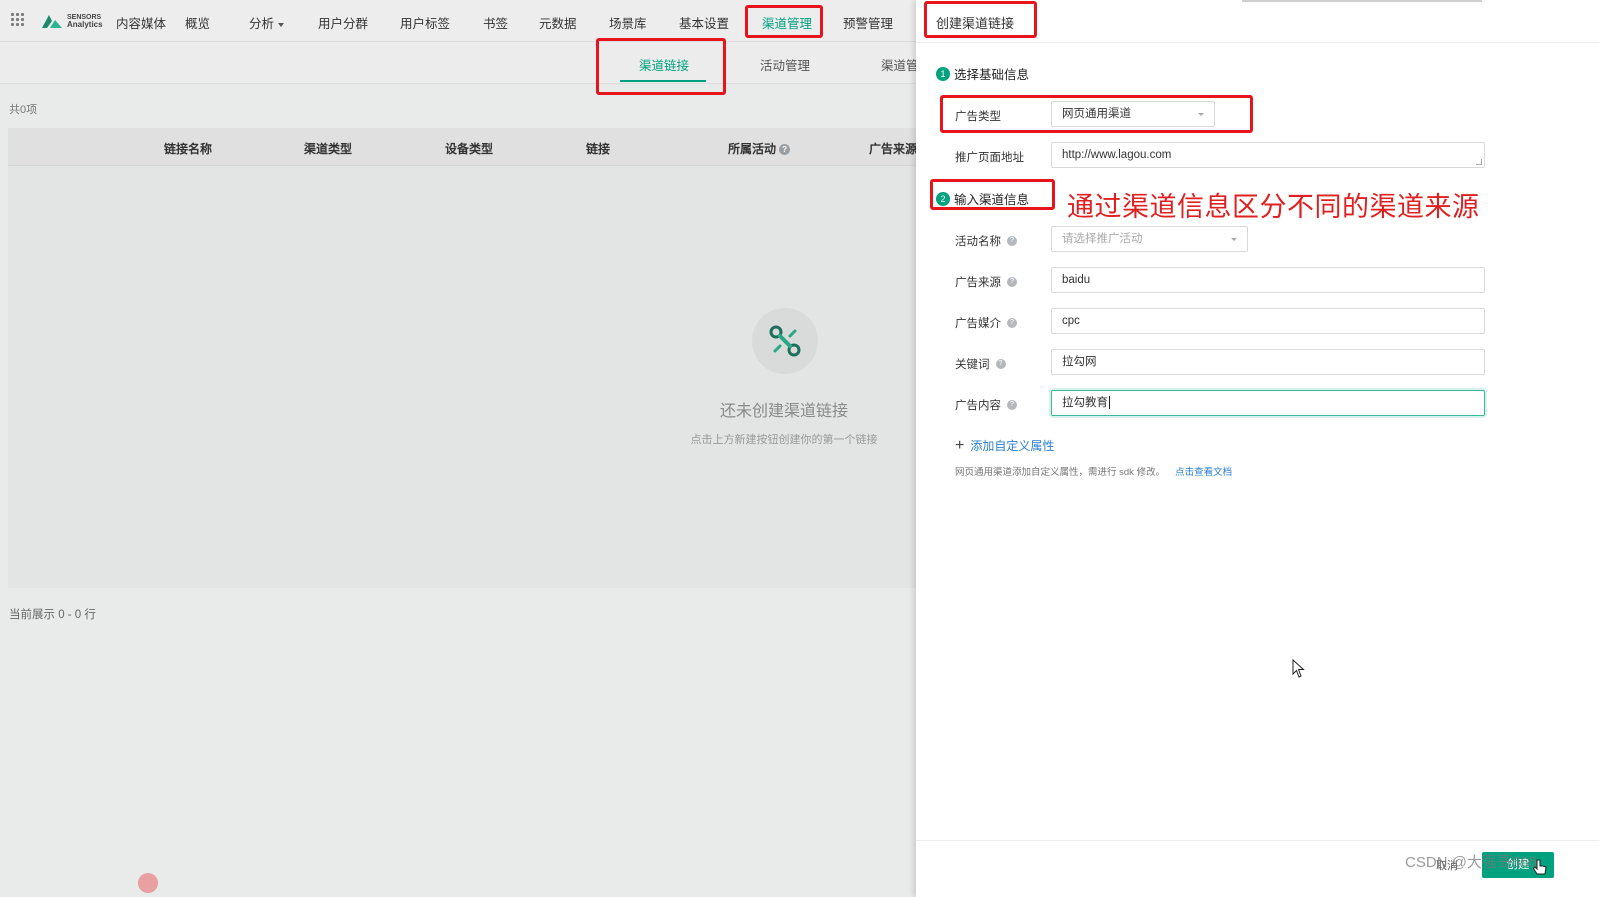 The image size is (1599, 897). I want to click on column-activity-label: 所属活动, so click(752, 149).